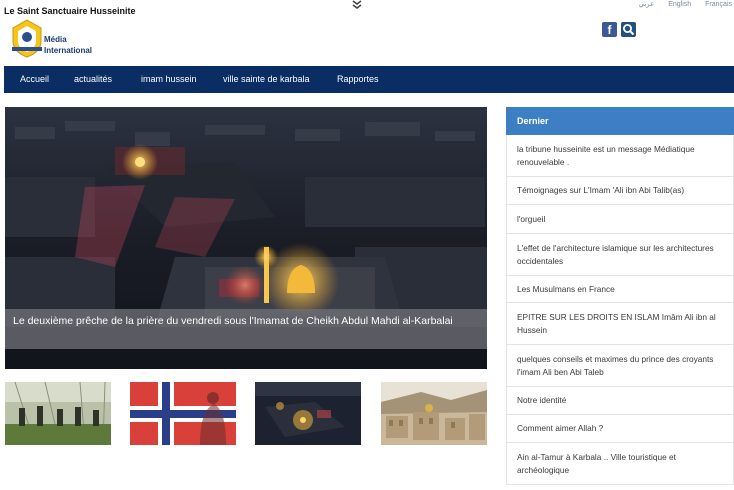 The width and height of the screenshot is (734, 490). What do you see at coordinates (183, 413) in the screenshot?
I see `thumbnail-flag` at bounding box center [183, 413].